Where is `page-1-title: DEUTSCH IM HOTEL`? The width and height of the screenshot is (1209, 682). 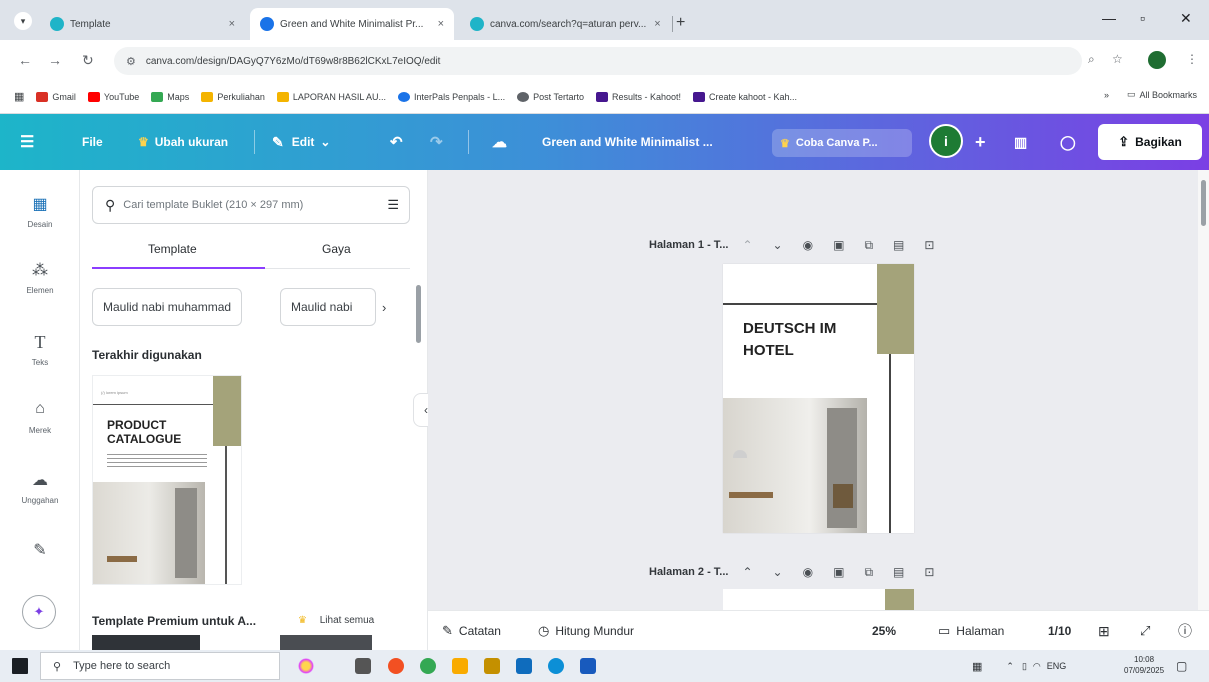 page-1-title: DEUTSCH IM HOTEL is located at coordinates (789, 340).